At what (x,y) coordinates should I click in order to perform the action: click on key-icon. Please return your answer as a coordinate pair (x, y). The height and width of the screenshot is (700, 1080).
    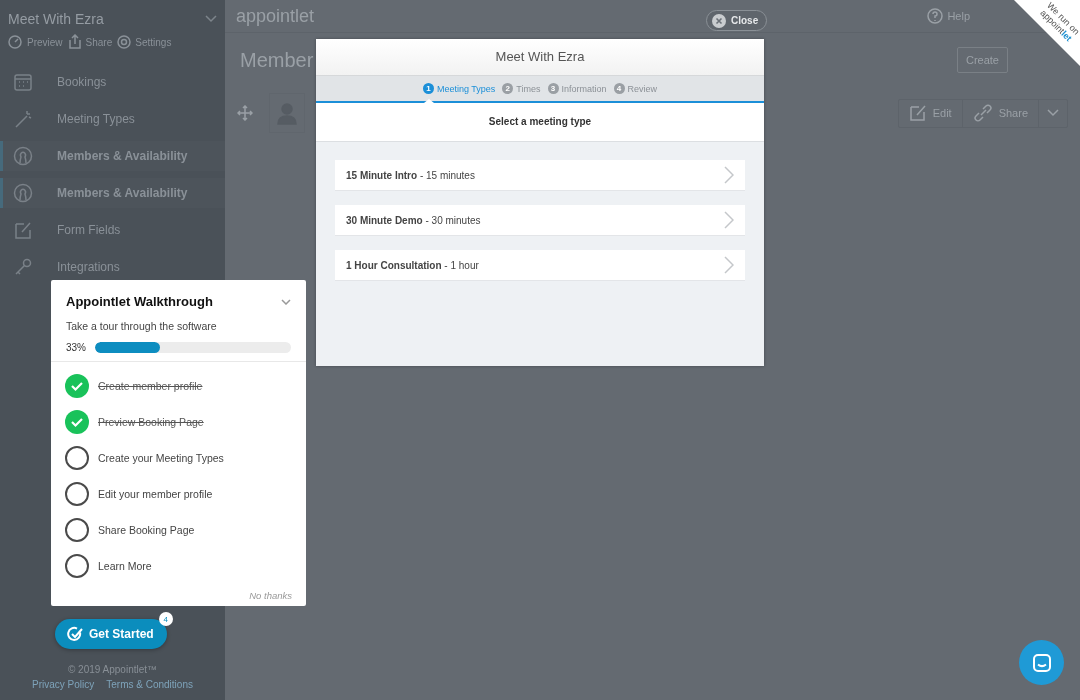
    Looking at the image, I should click on (23, 267).